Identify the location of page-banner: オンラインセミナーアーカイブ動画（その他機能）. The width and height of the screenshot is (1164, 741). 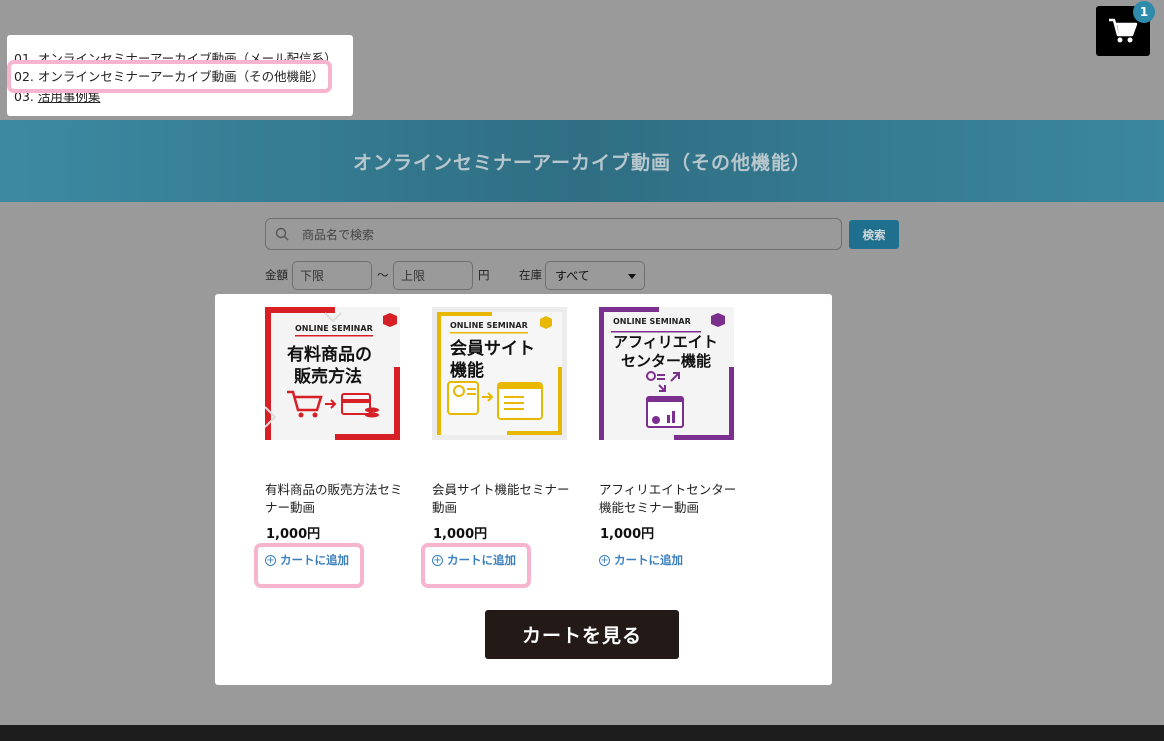
(582, 161).